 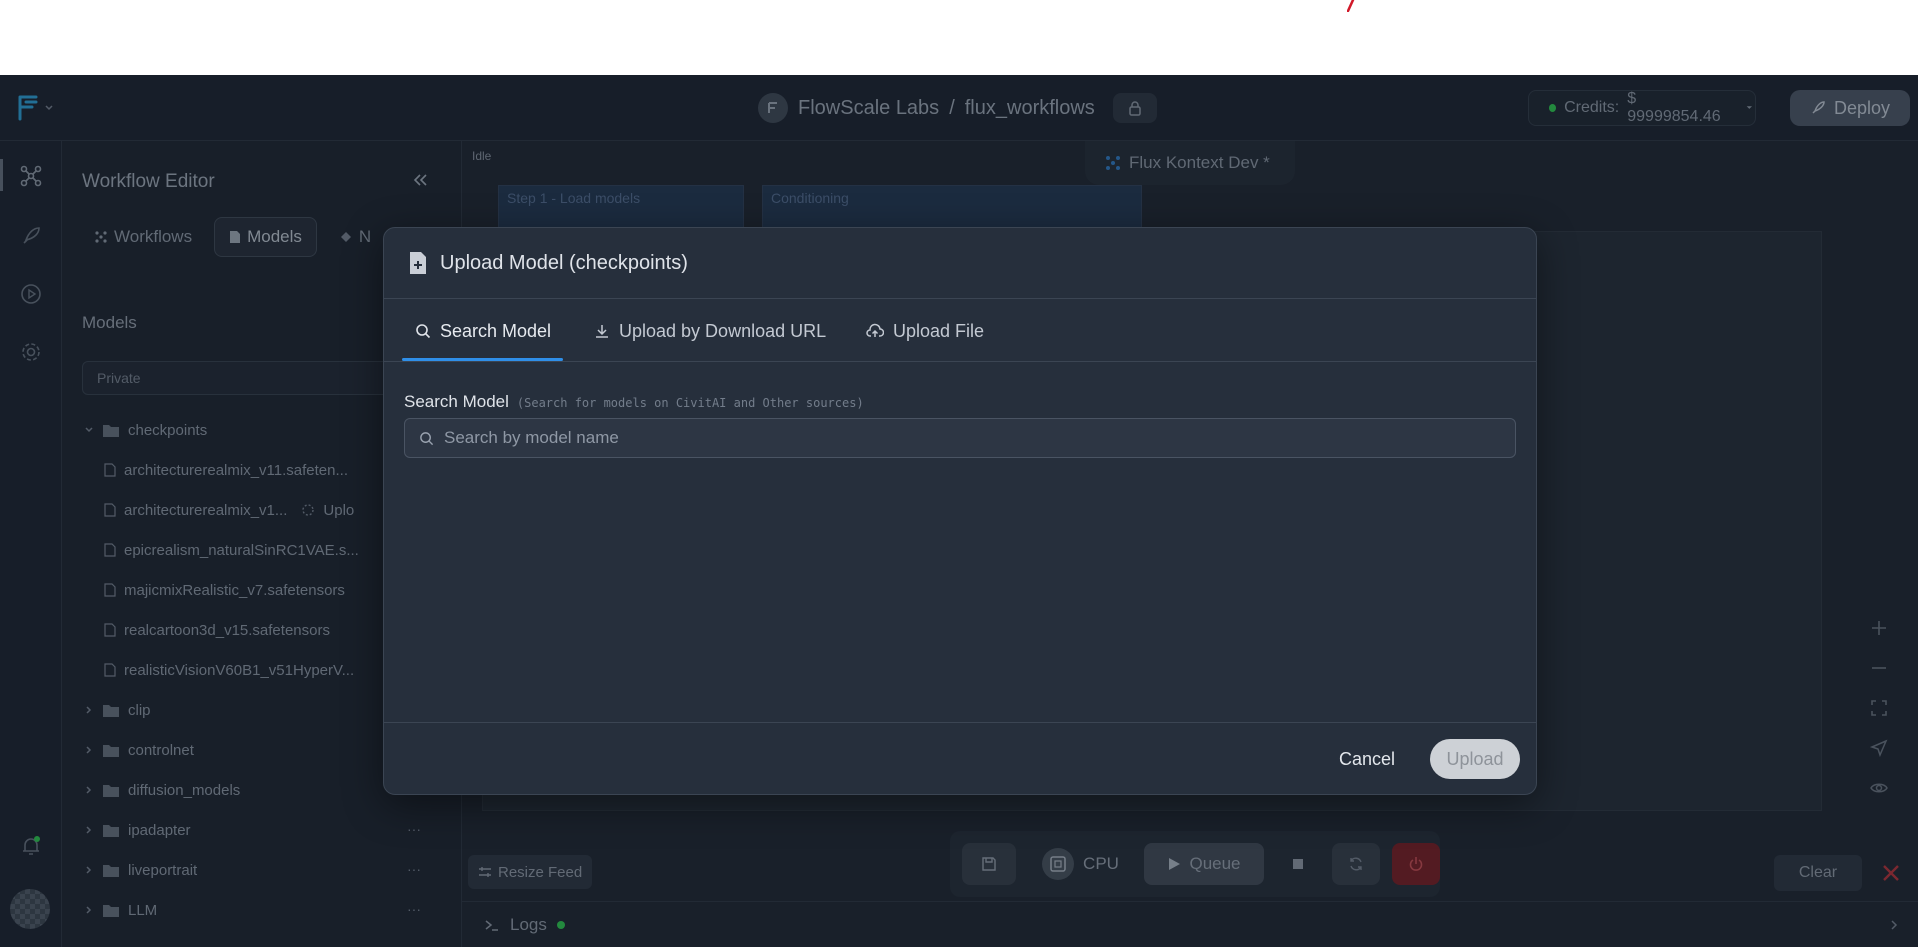 I want to click on model-search-input, so click(x=979, y=438).